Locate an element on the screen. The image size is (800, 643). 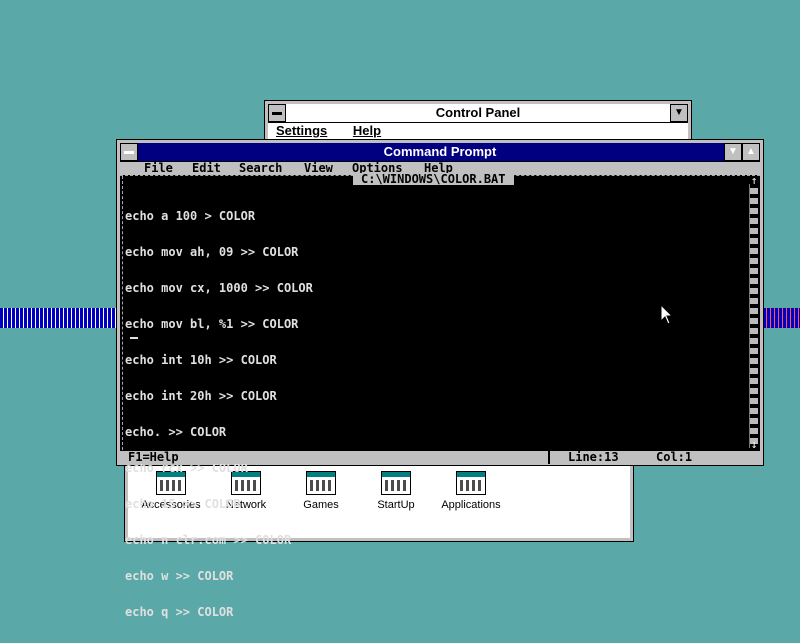
control-panel-title: Control Panel is located at coordinates (478, 112).